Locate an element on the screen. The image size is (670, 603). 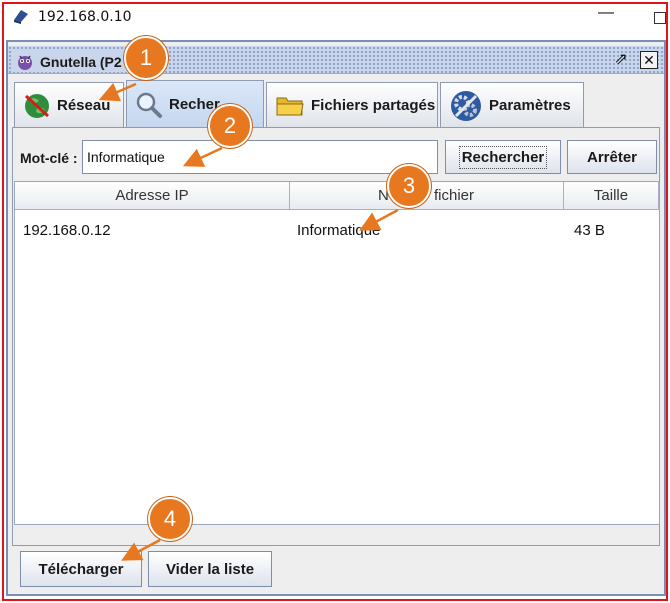
gears-icon is located at coordinates (466, 105).